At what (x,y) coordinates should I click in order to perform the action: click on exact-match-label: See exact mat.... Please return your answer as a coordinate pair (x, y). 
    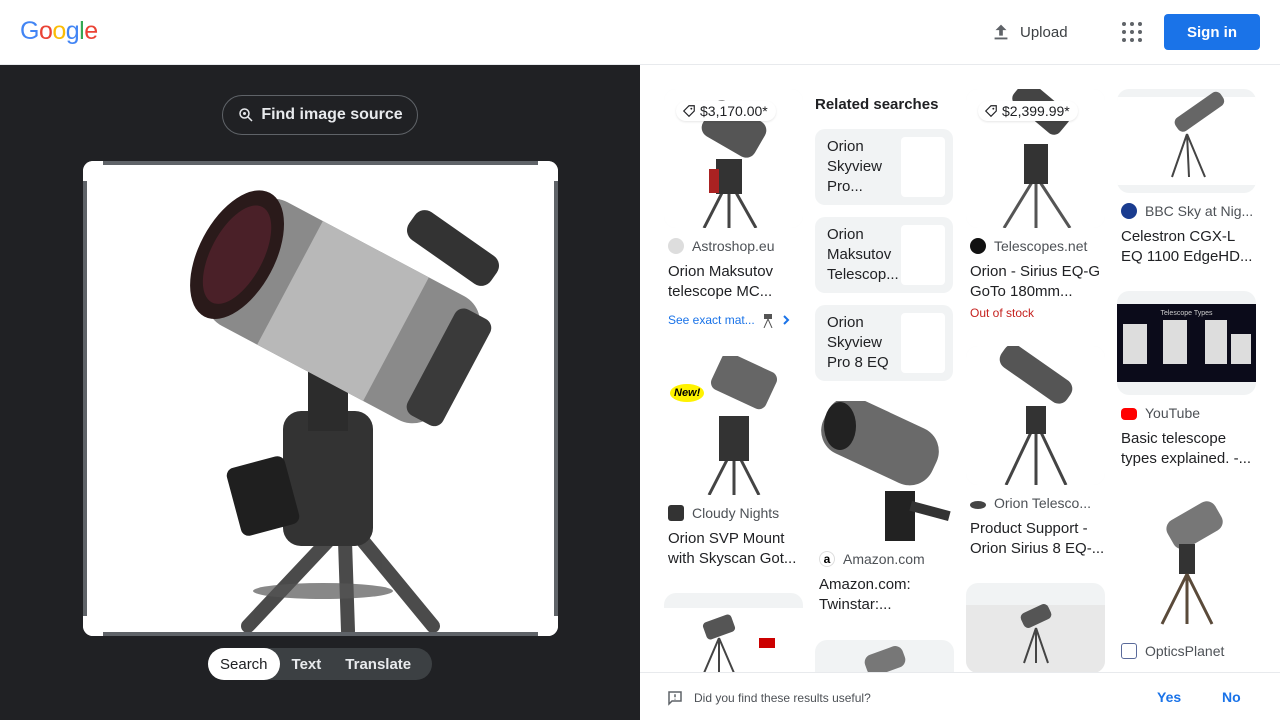
    Looking at the image, I should click on (711, 320).